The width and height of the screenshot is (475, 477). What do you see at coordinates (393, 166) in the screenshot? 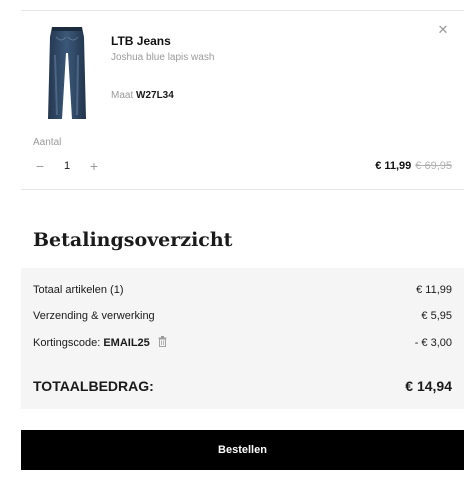
I see `current-price: € 11,99` at bounding box center [393, 166].